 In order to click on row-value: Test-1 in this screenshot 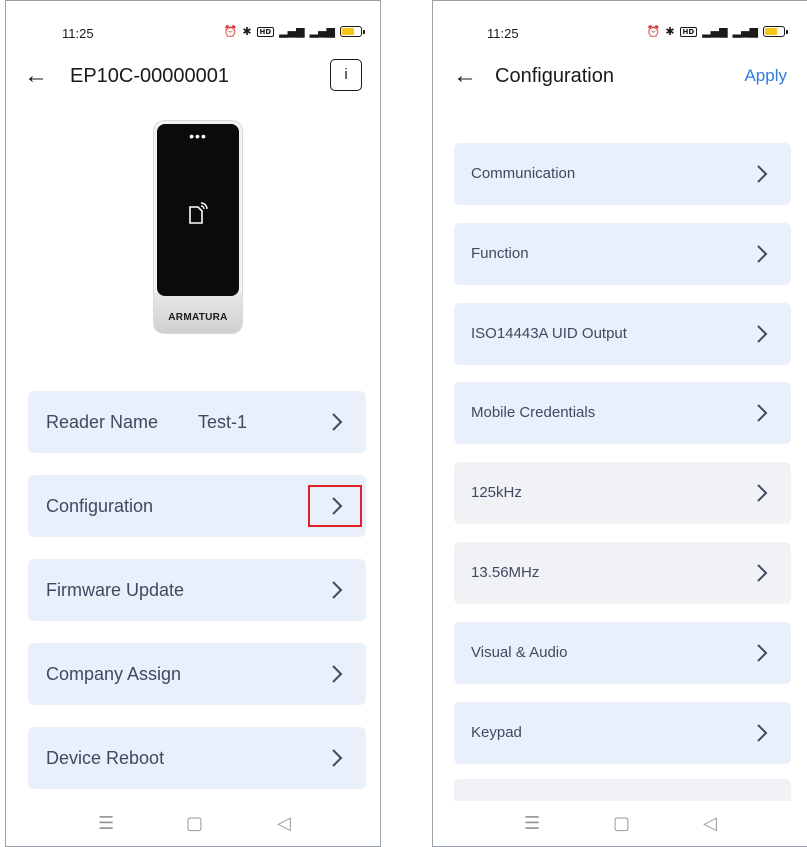, I will do `click(223, 422)`.